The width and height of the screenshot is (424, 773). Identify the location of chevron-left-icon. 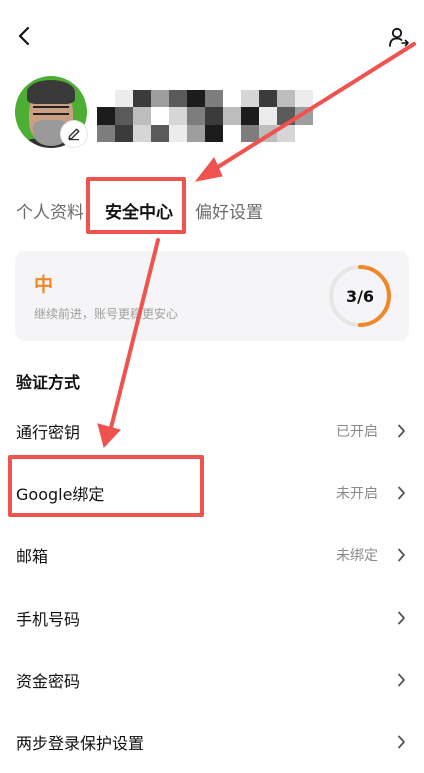
(24, 36).